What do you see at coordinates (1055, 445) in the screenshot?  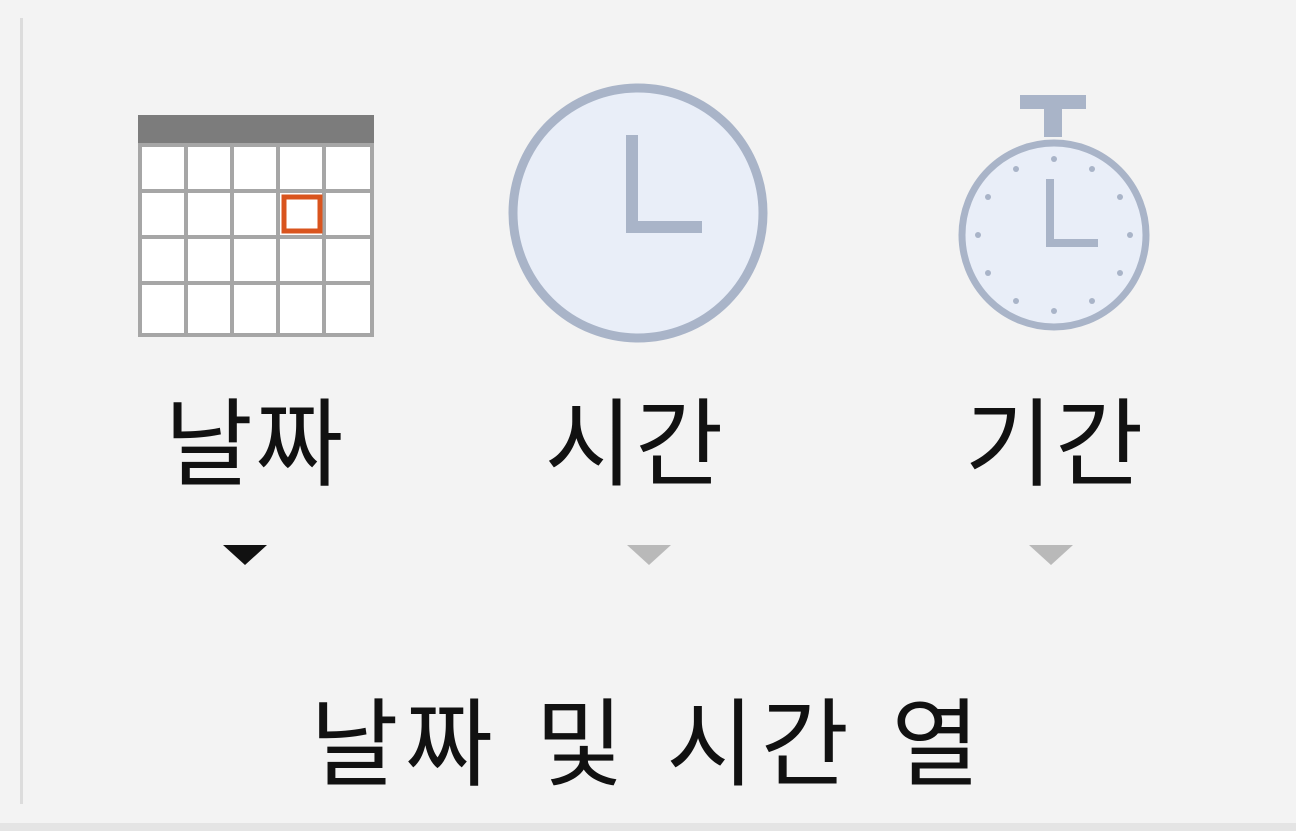 I see `duration-button-label: 기간` at bounding box center [1055, 445].